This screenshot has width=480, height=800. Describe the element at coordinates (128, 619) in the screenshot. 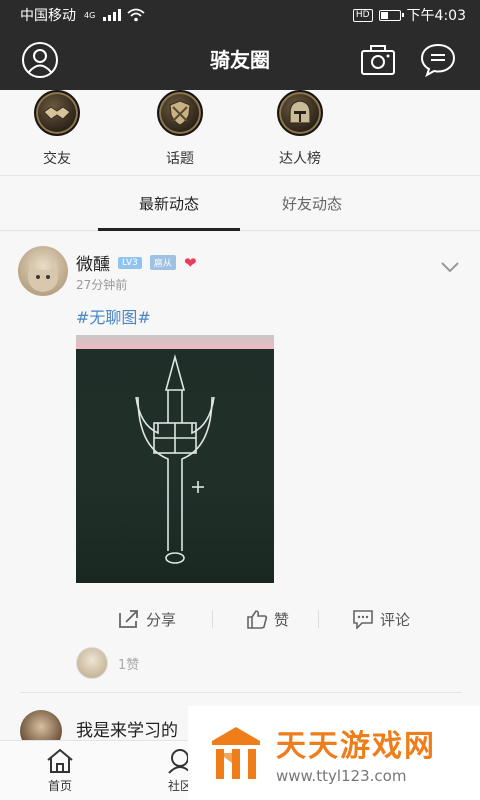

I see `share-icon` at that location.